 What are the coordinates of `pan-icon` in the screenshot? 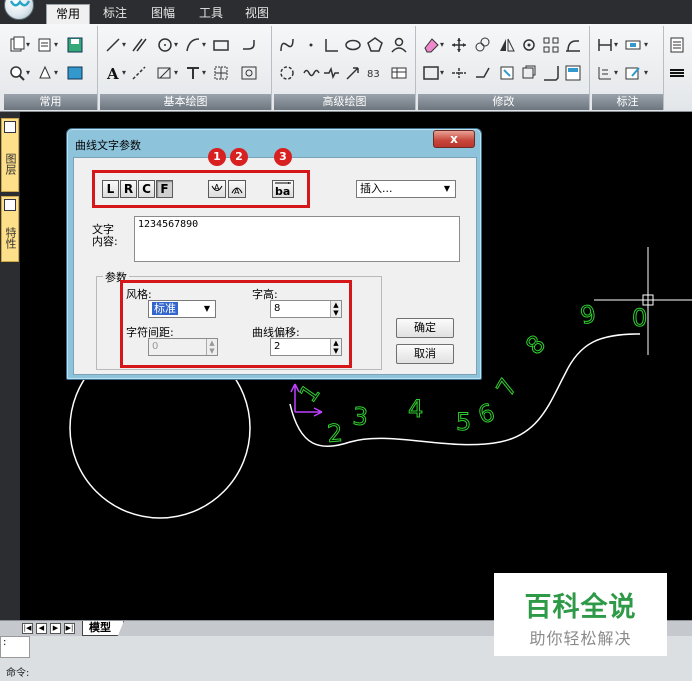 It's located at (45, 73).